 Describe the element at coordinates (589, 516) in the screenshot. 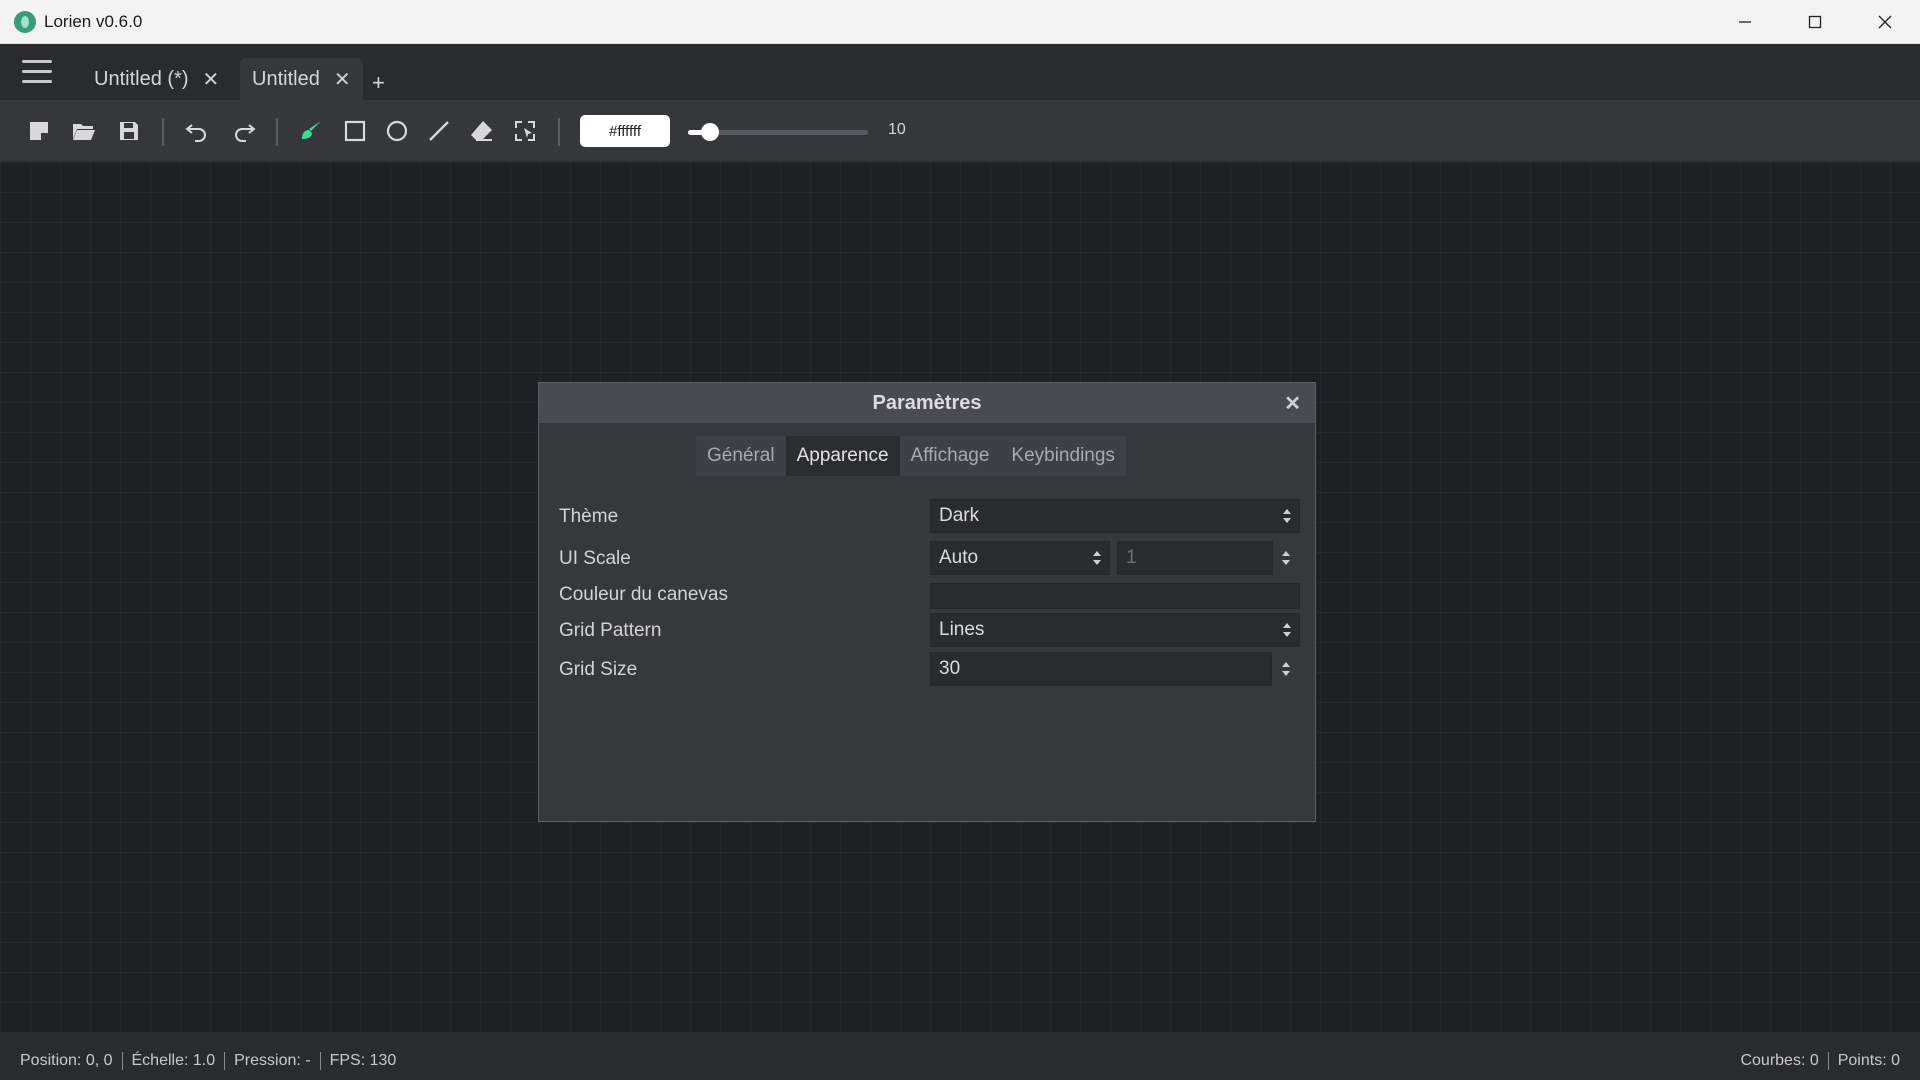

I see `theme-label: Thème` at that location.